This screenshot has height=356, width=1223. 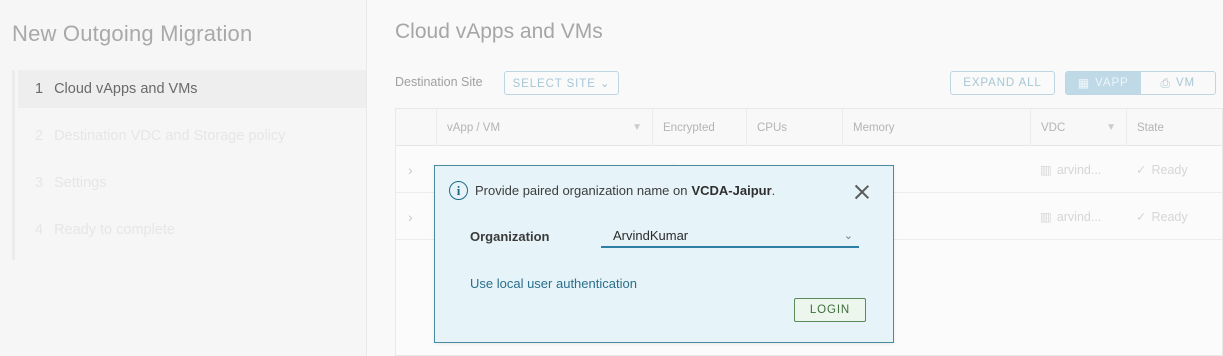 I want to click on view-toggle: ▦ VAPP ⎙ VM, so click(x=1140, y=83).